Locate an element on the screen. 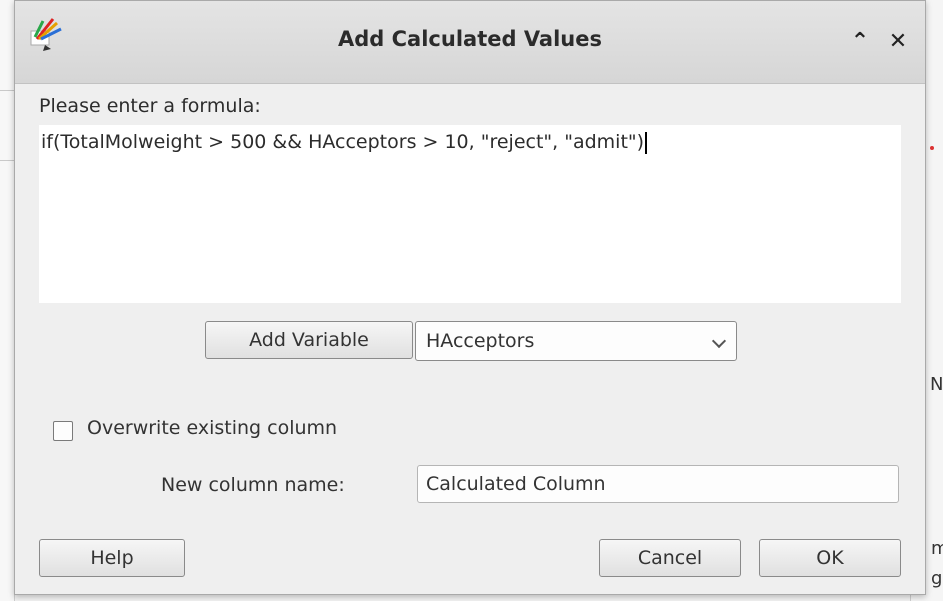  dialog-titlebar: Add Calculated Values ⌃ ✕ is located at coordinates (470, 42).